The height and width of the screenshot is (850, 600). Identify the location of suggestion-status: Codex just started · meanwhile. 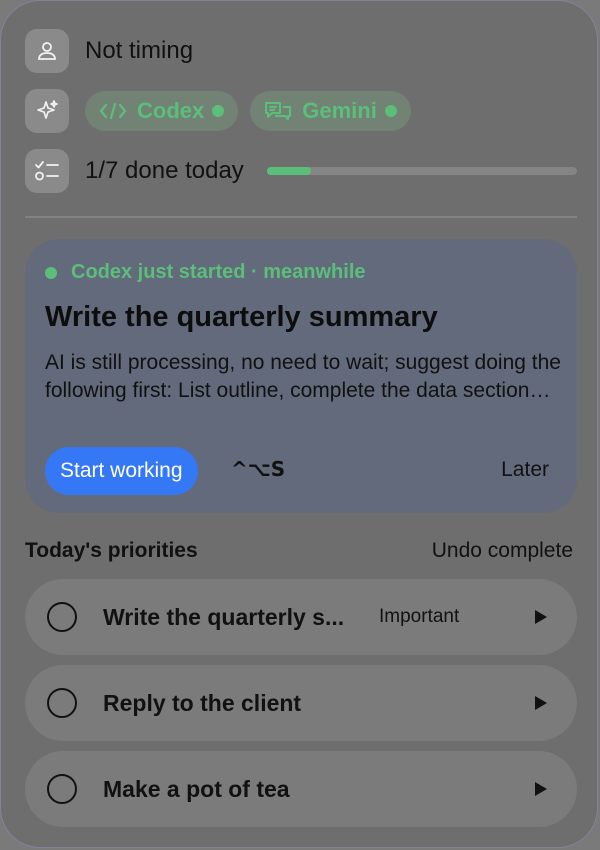
(205, 272).